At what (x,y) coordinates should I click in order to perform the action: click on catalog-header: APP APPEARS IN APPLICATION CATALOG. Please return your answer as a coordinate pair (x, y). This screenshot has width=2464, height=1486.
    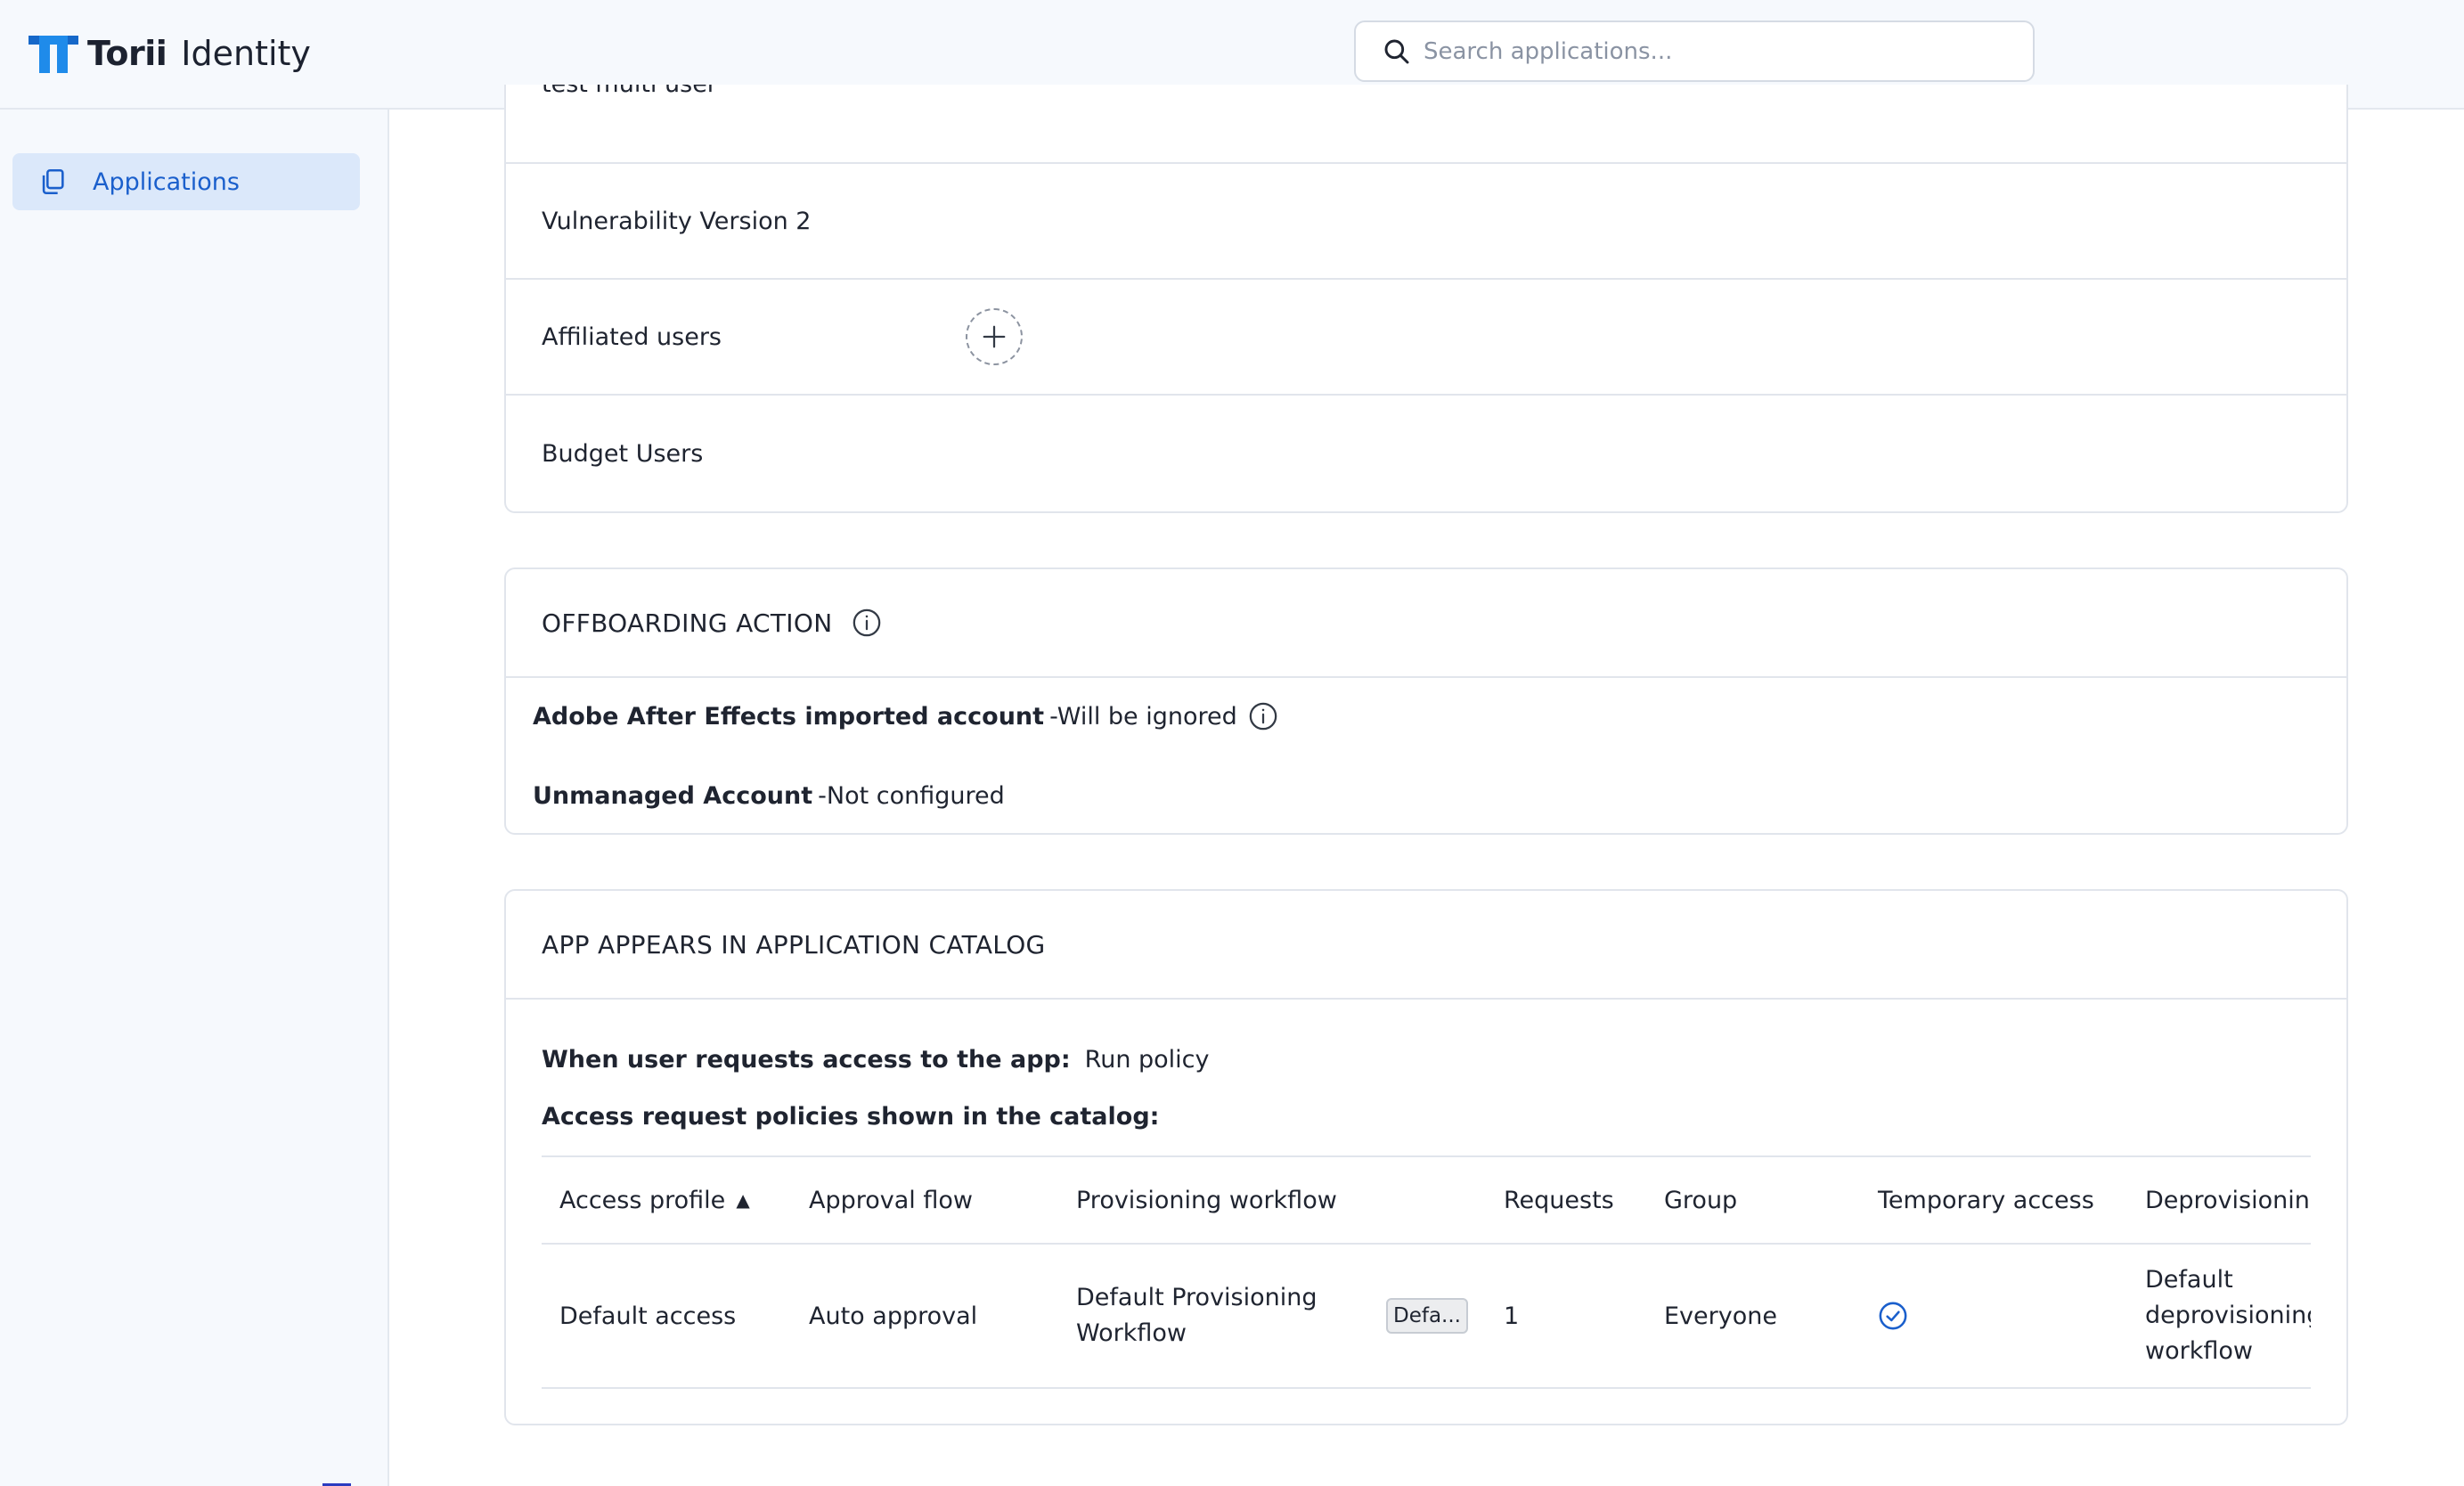
    Looking at the image, I should click on (1426, 945).